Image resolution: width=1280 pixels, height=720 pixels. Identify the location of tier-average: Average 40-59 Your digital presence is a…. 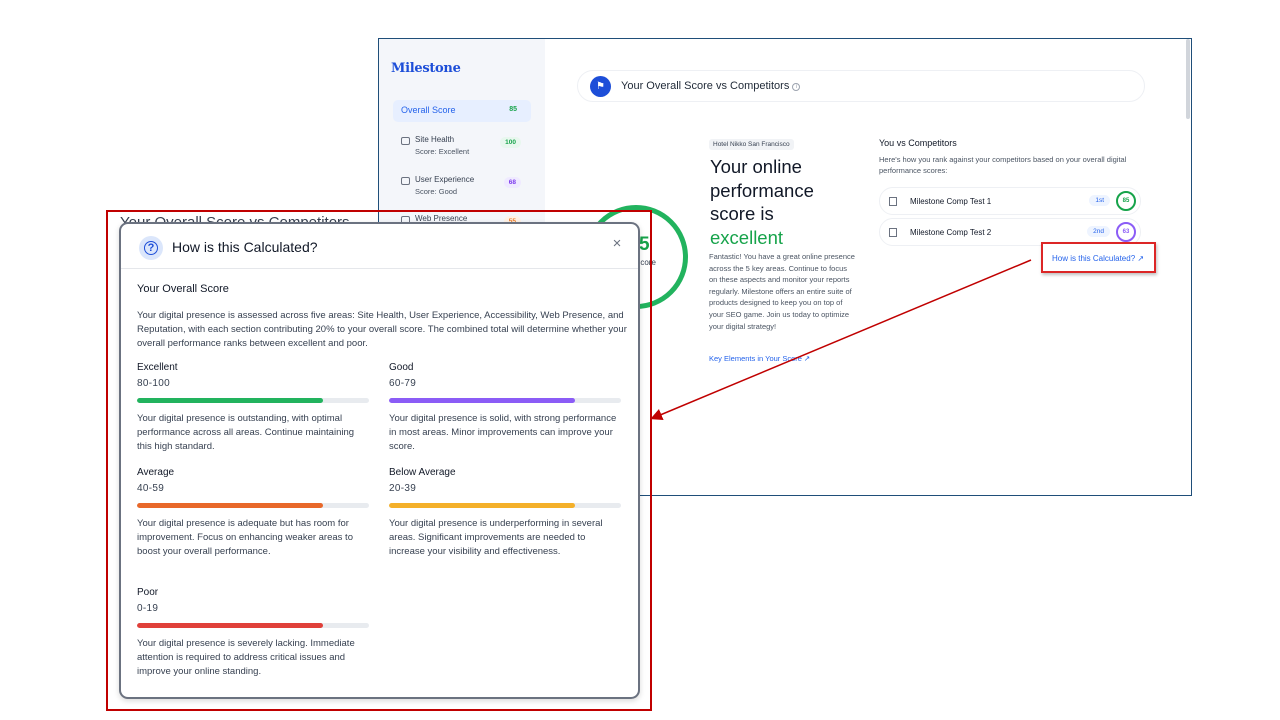
(253, 512).